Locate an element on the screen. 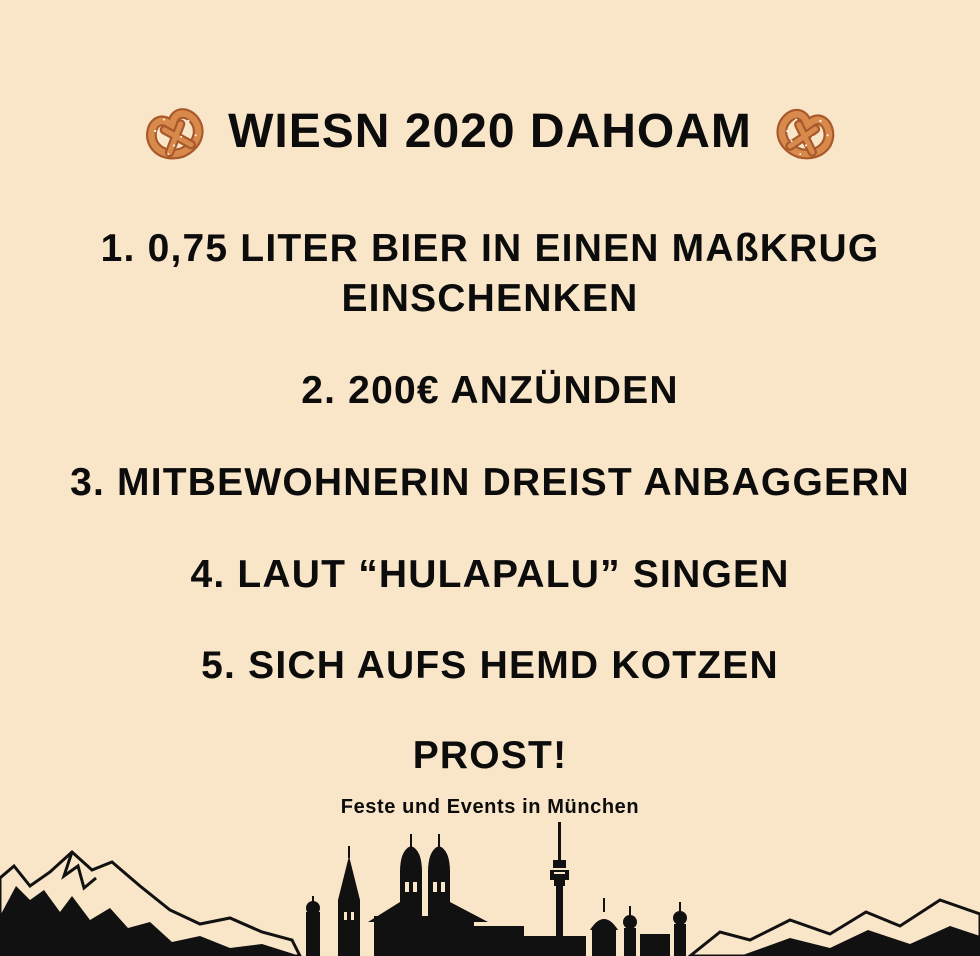  step-2: 2. 200€ ANZÜNDEN is located at coordinates (490, 390).